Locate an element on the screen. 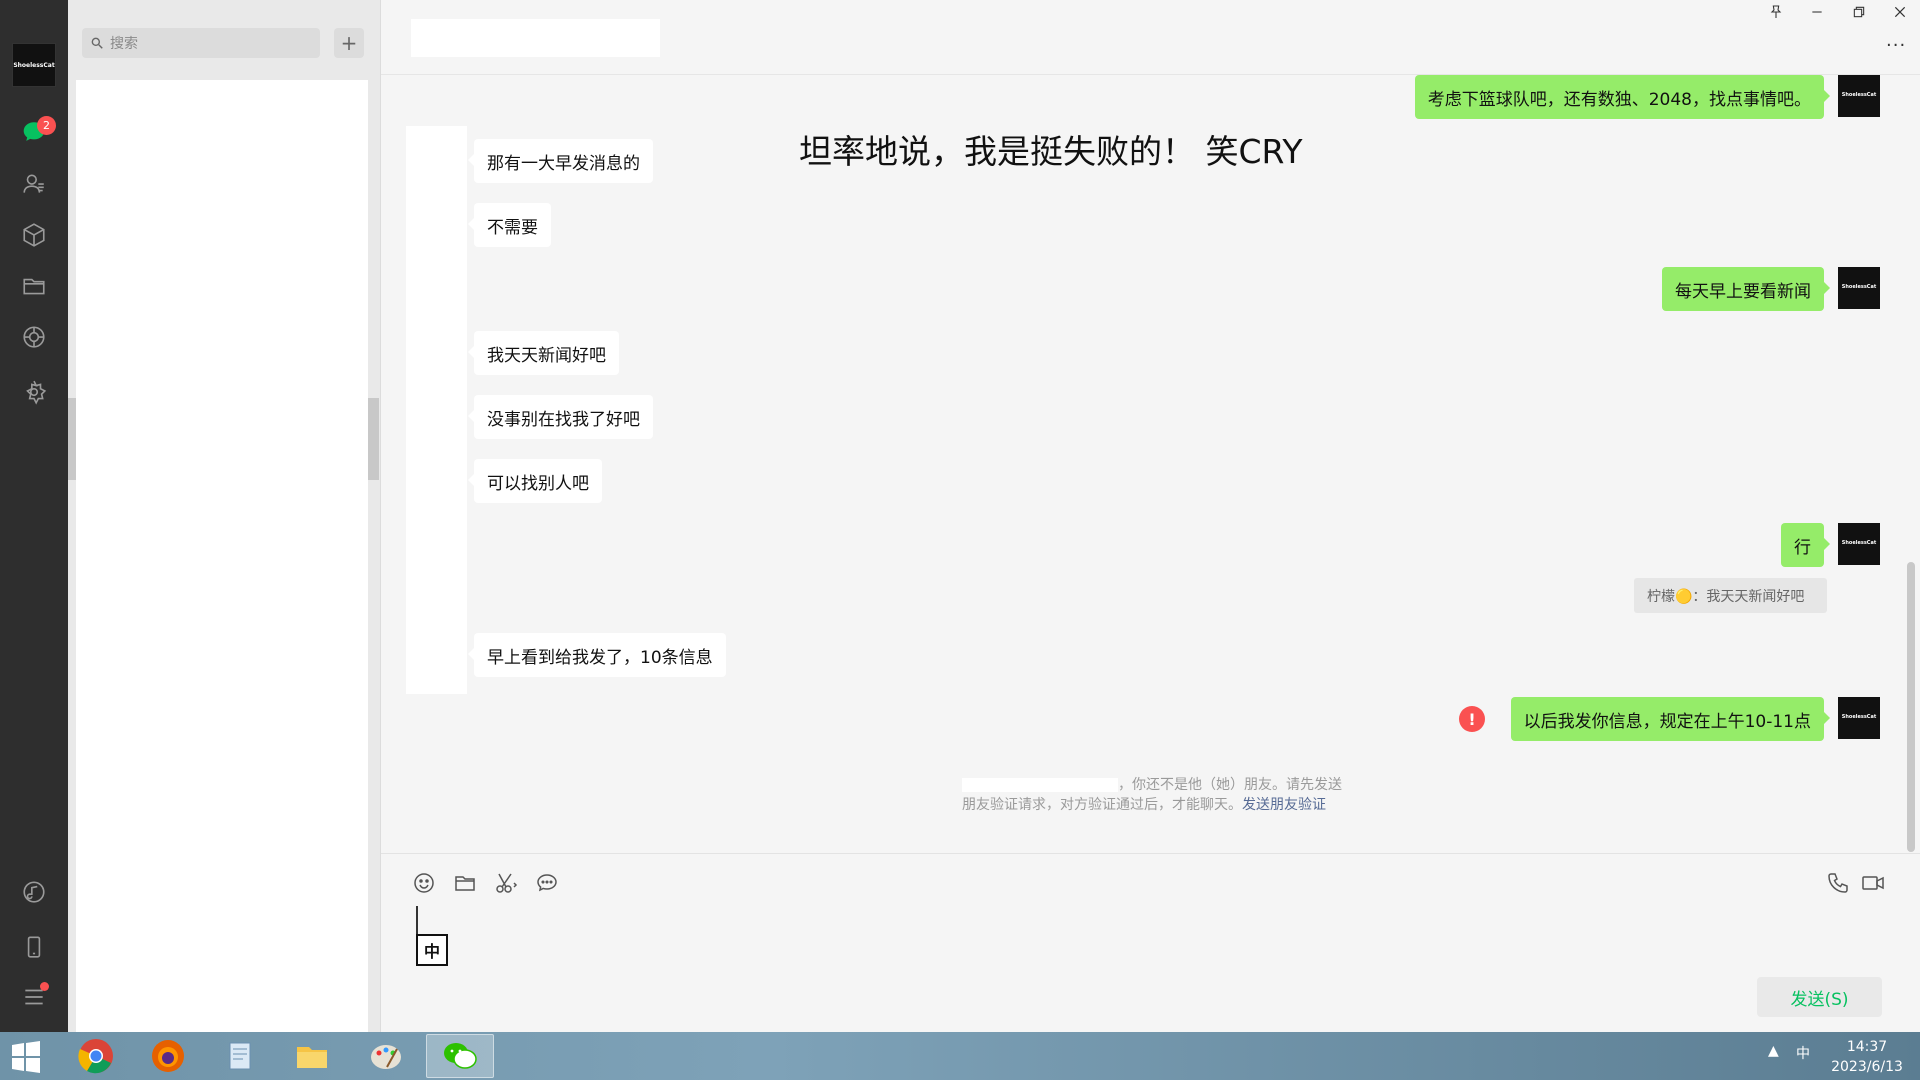 Image resolution: width=1920 pixels, height=1080 pixels. chat-history-icon is located at coordinates (547, 883).